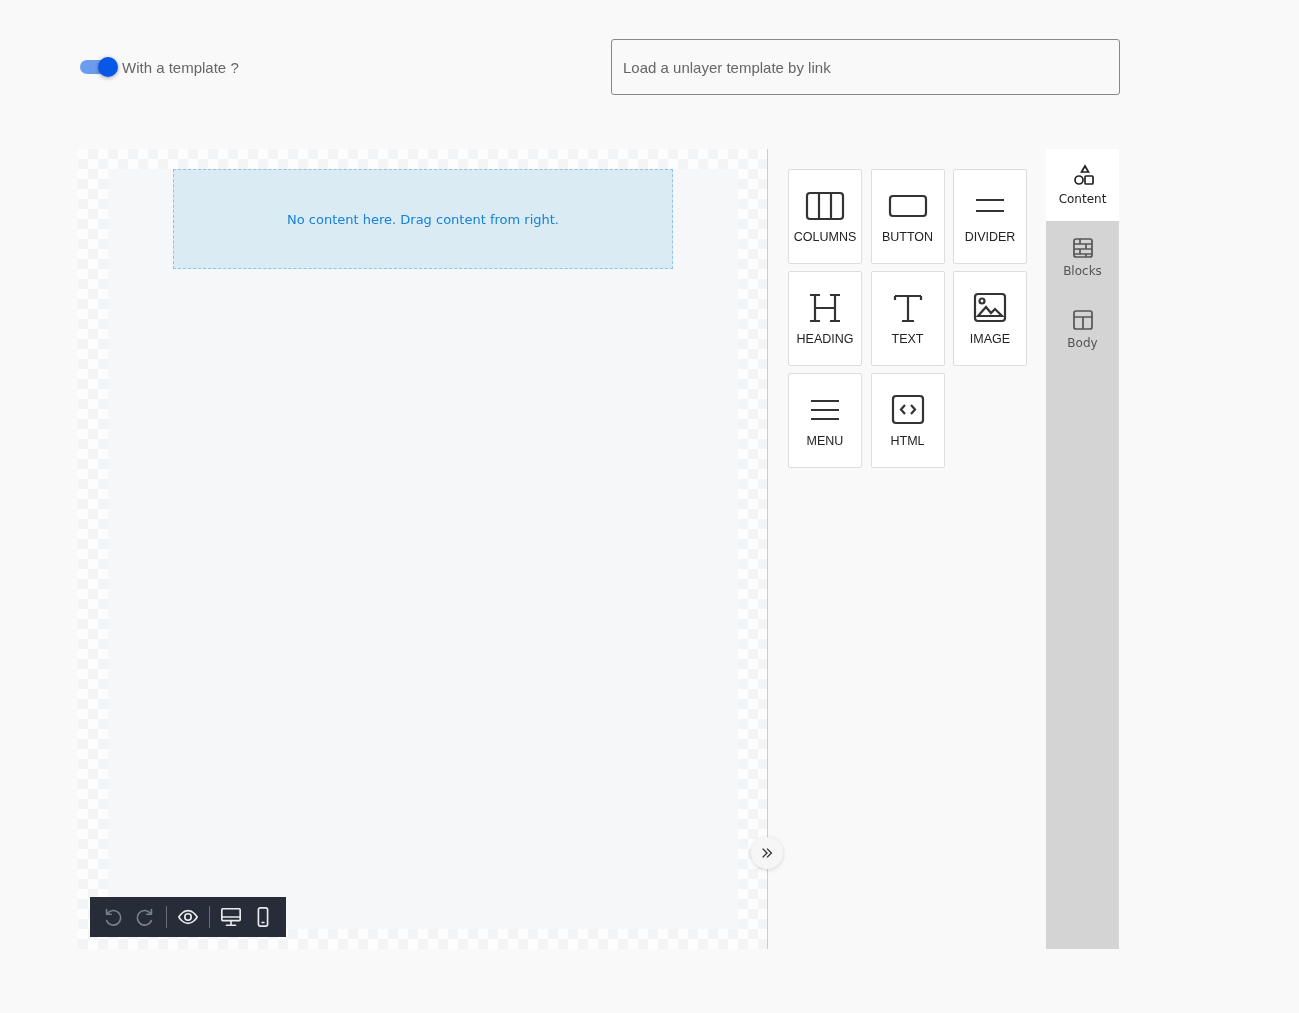 This screenshot has height=1013, width=1299. I want to click on toggle-label: With a template ?, so click(180, 67).